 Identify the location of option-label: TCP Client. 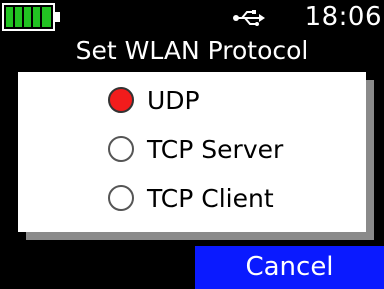
(210, 198).